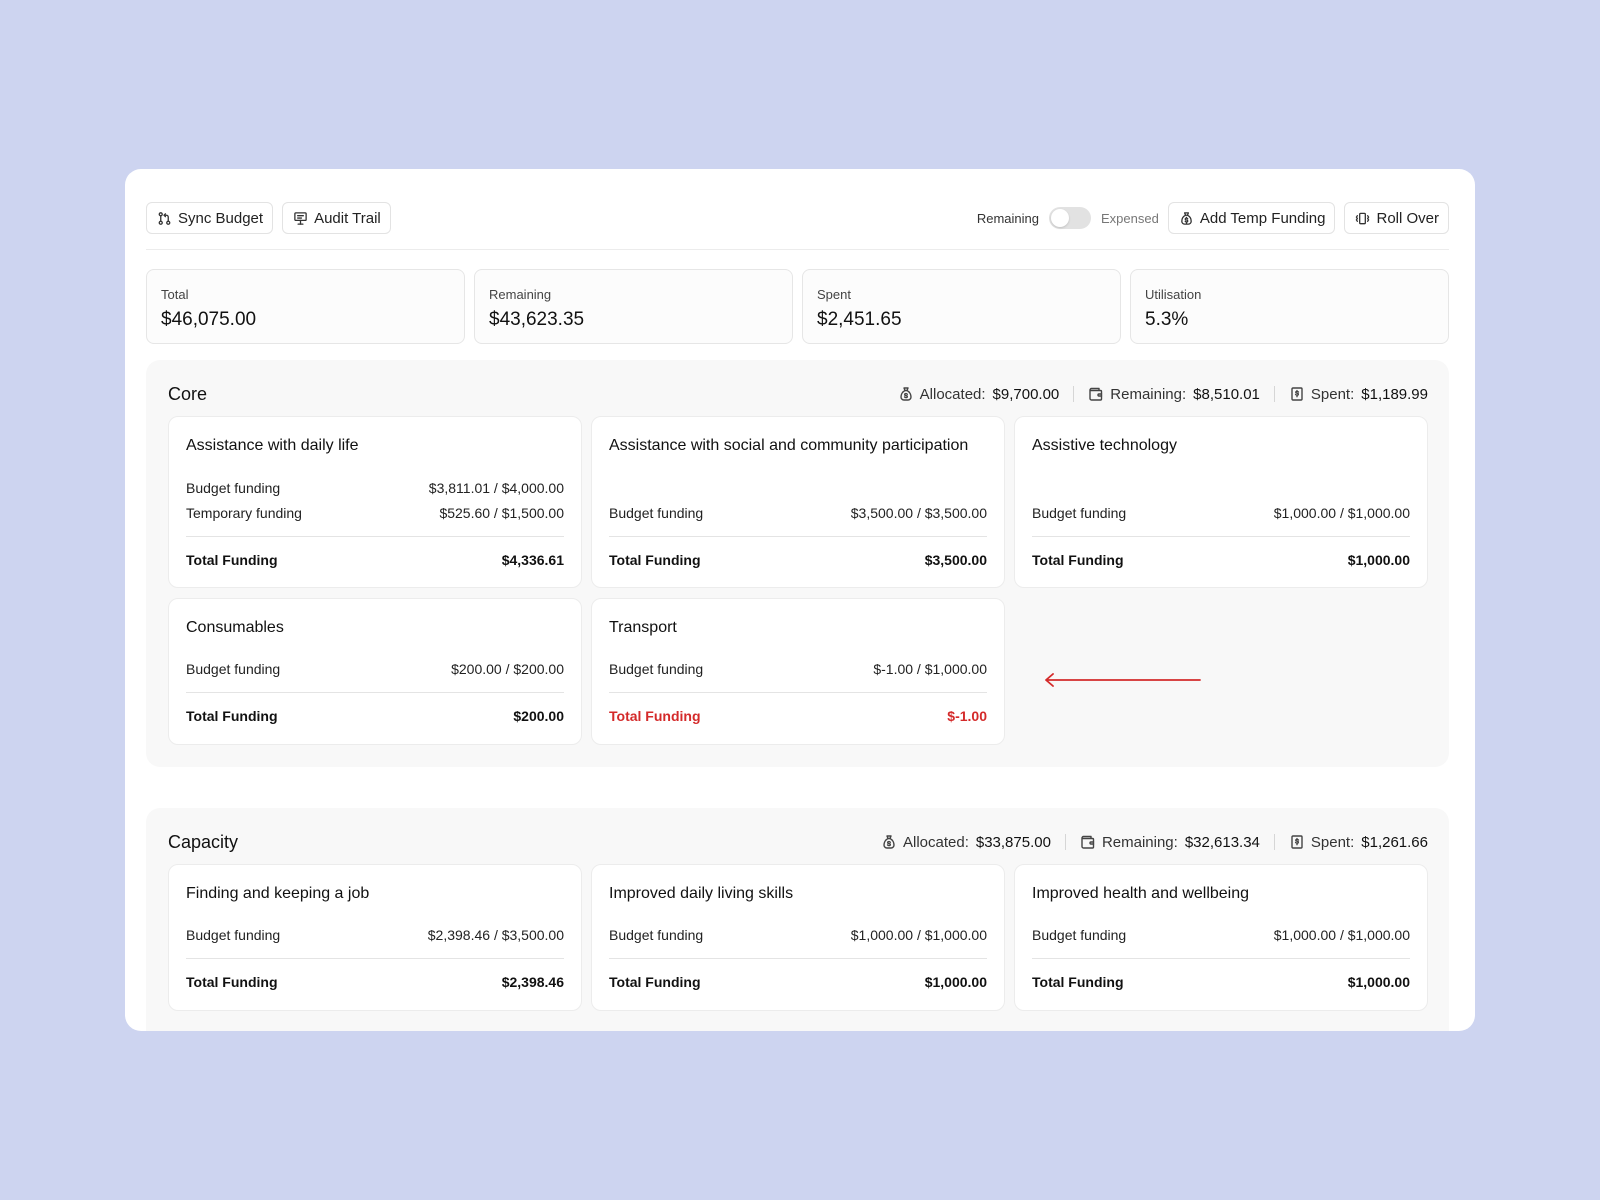  I want to click on funding-row: Budget funding $1,000.00 / $1,000.00, so click(1221, 934).